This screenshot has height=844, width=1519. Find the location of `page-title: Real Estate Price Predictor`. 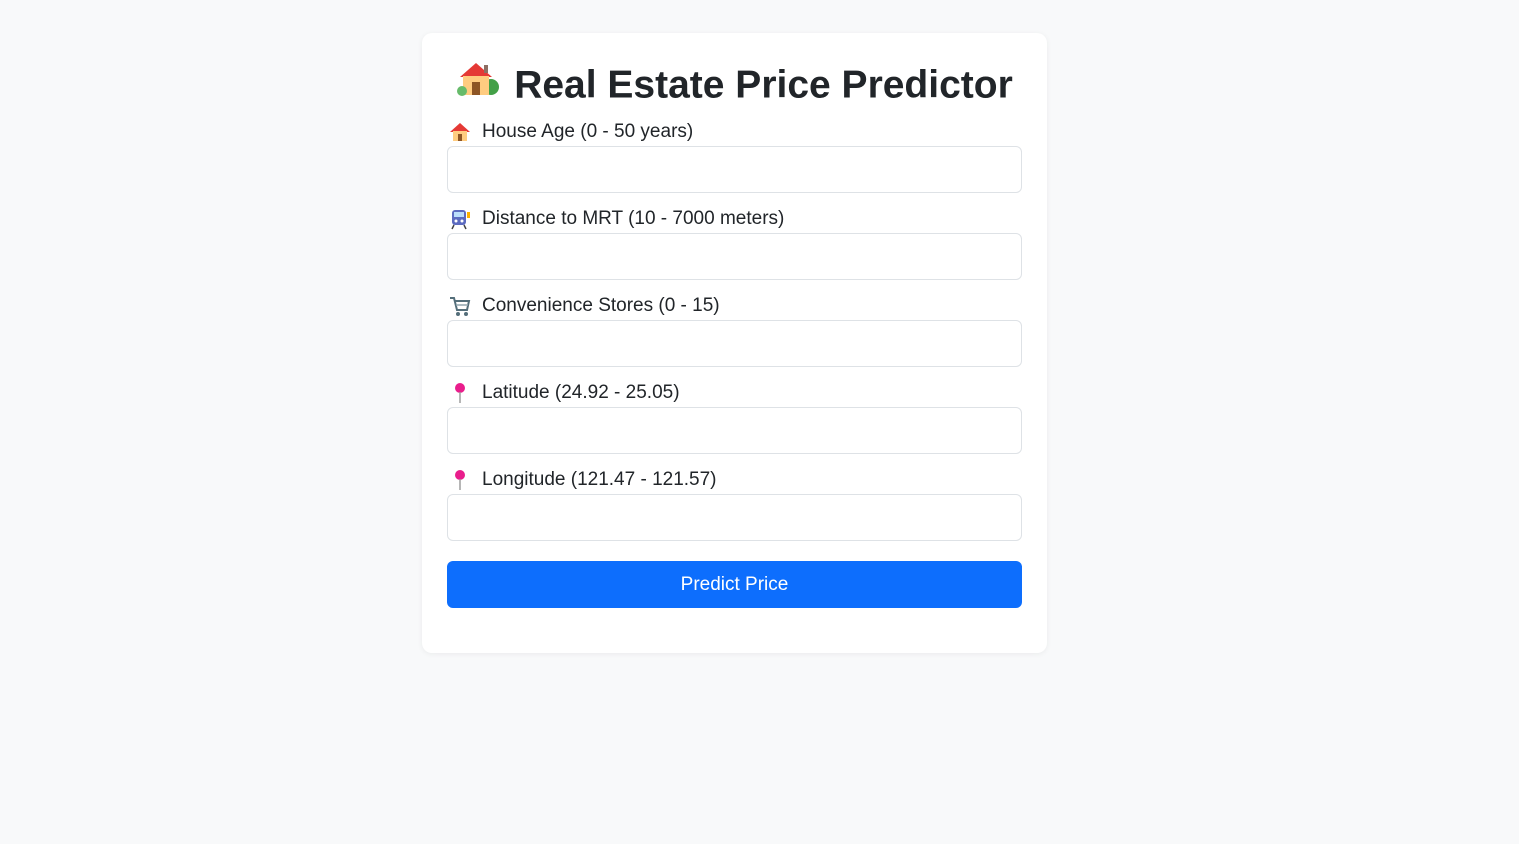

page-title: Real Estate Price Predictor is located at coordinates (734, 87).